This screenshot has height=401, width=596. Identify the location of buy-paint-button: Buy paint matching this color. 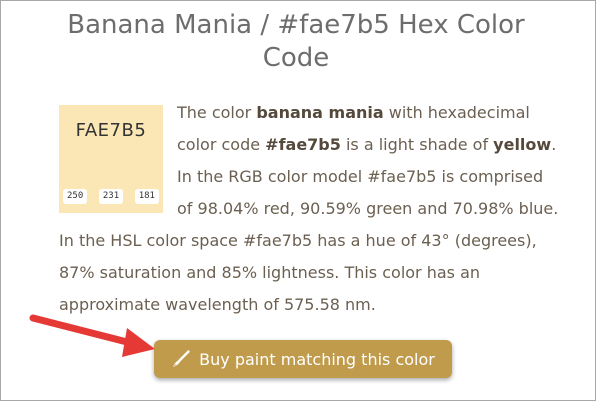
(303, 359).